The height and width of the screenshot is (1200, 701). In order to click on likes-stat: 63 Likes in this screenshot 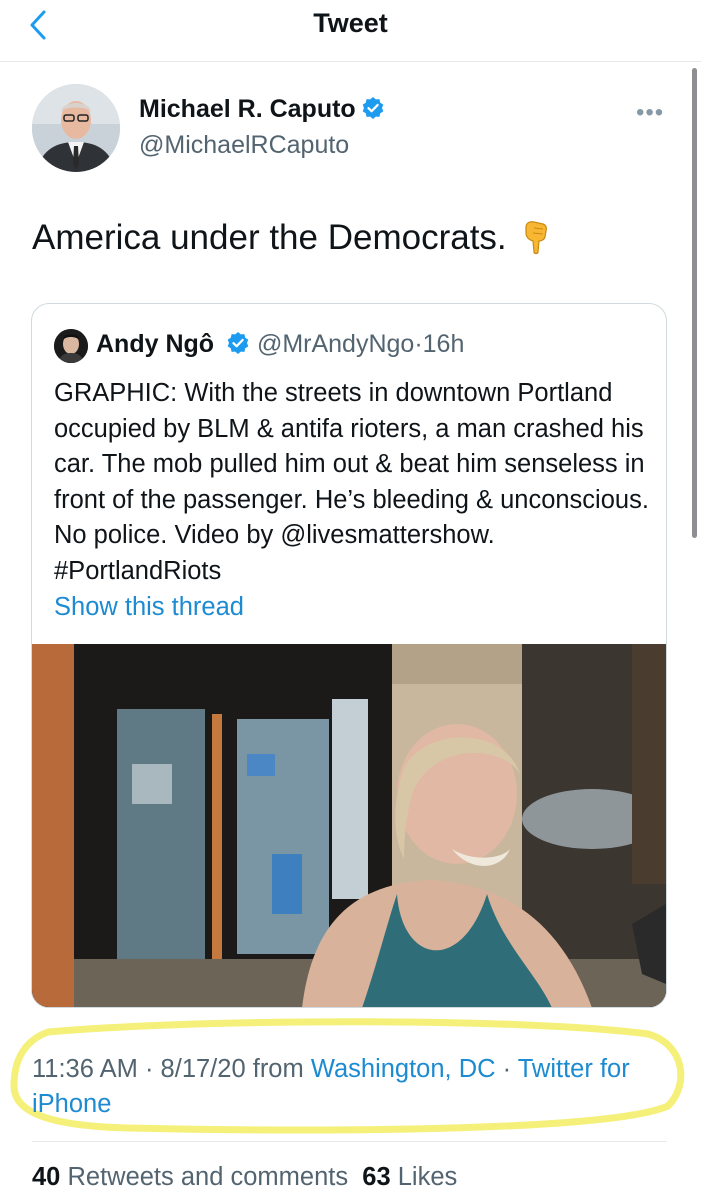, I will do `click(409, 1177)`.